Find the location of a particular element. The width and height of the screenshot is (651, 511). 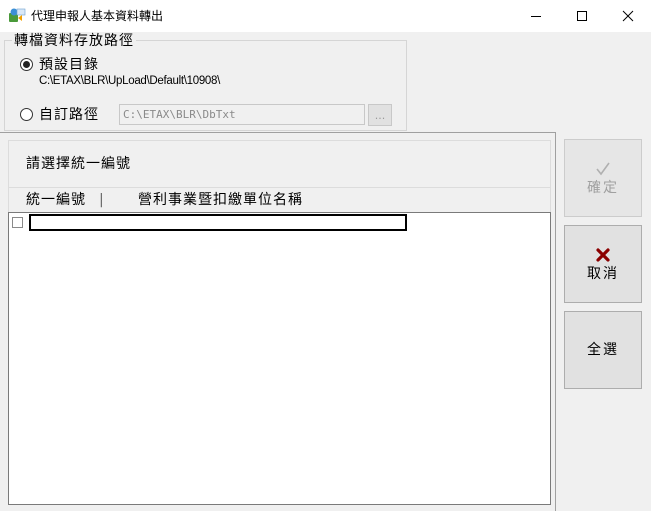

maximize-button is located at coordinates (582, 16).